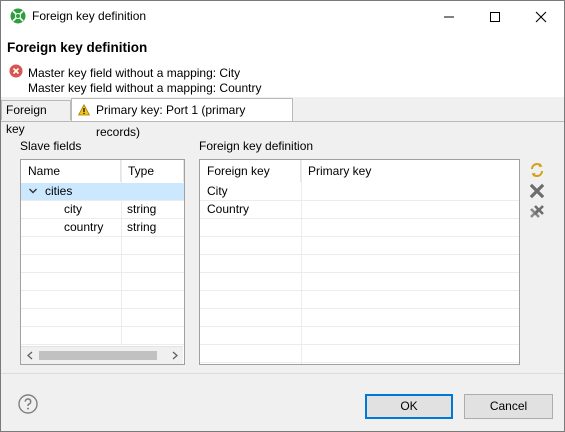 The width and height of the screenshot is (565, 432). What do you see at coordinates (508, 406) in the screenshot?
I see `cancel-button: Cancel` at bounding box center [508, 406].